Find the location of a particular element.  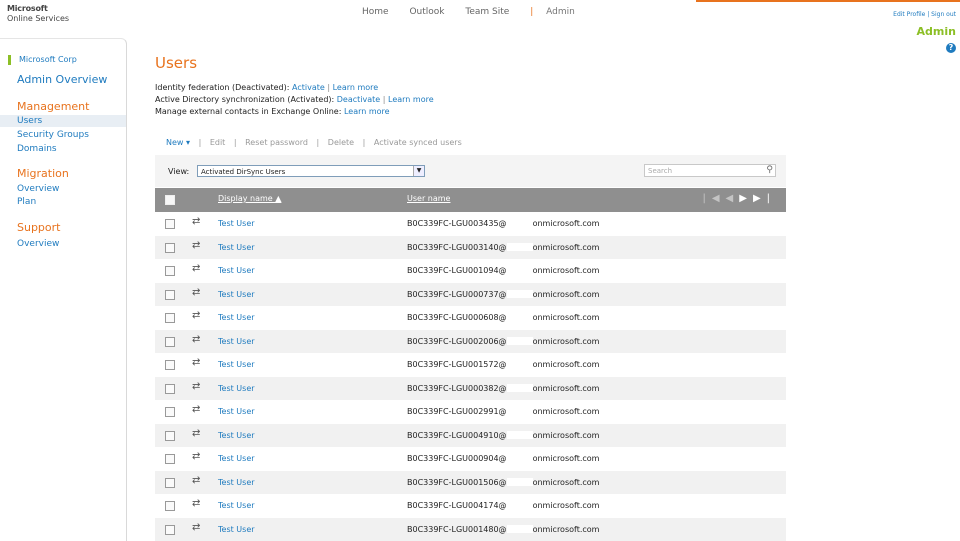

user-name: B0C339FC-LGU004910@onmicrosoft.com is located at coordinates (503, 435).